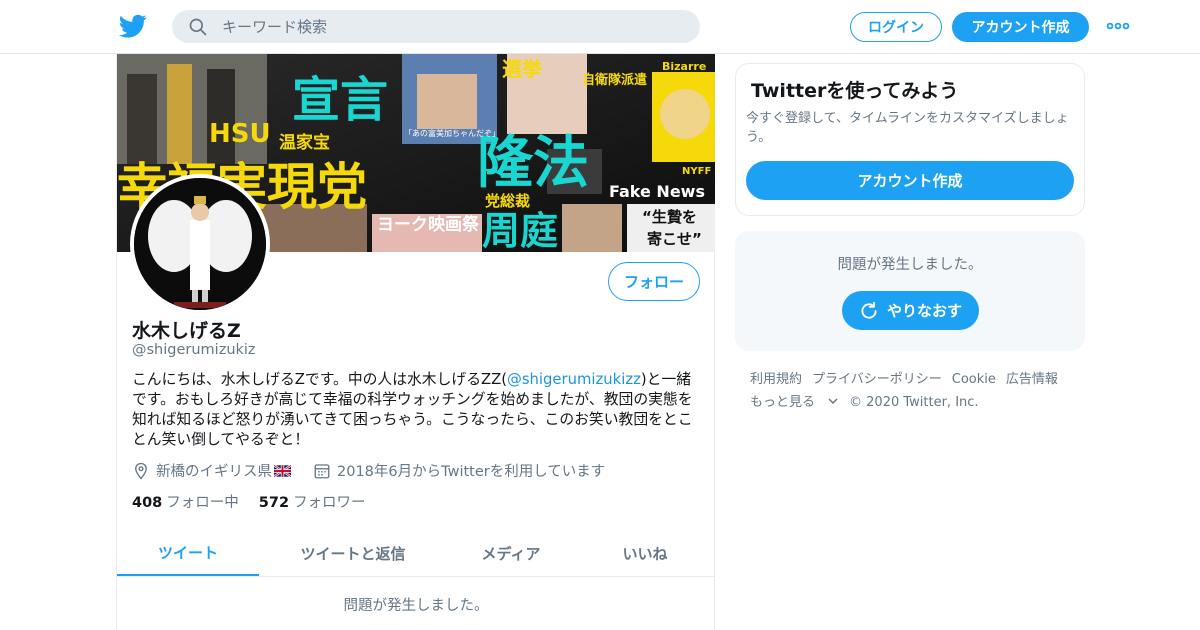 The image size is (1200, 630). What do you see at coordinates (776, 379) in the screenshot?
I see `footer-link-terms: 利用規約` at bounding box center [776, 379].